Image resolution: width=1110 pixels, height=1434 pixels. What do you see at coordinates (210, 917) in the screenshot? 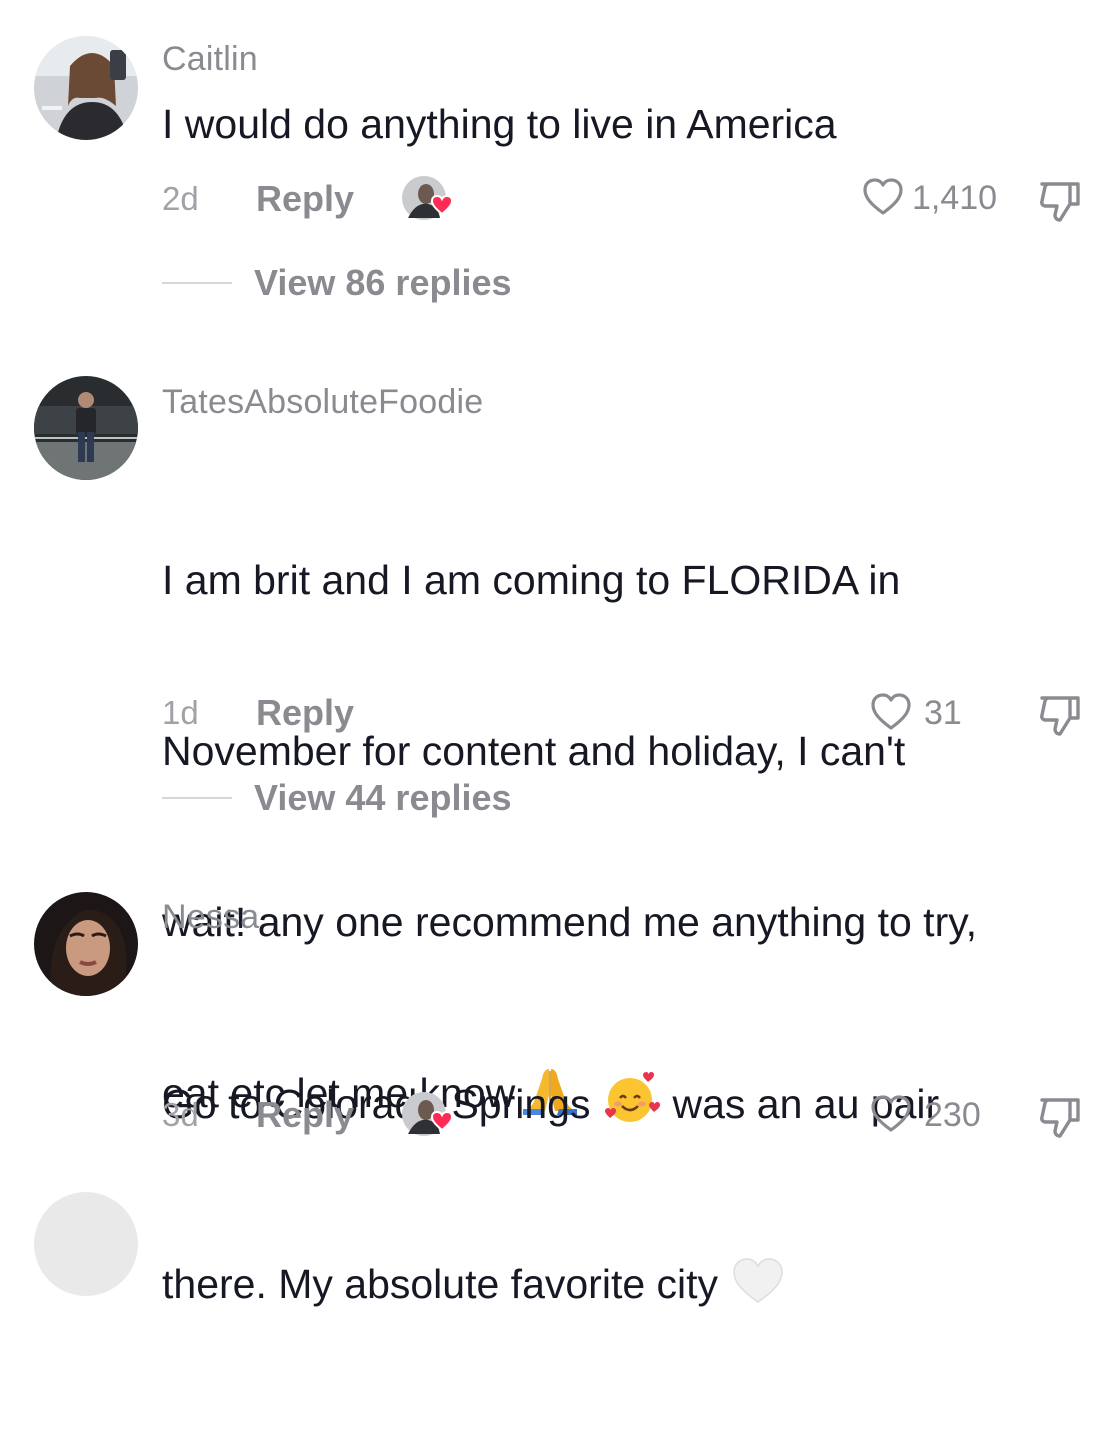
I see `comment-username: Nessa` at bounding box center [210, 917].